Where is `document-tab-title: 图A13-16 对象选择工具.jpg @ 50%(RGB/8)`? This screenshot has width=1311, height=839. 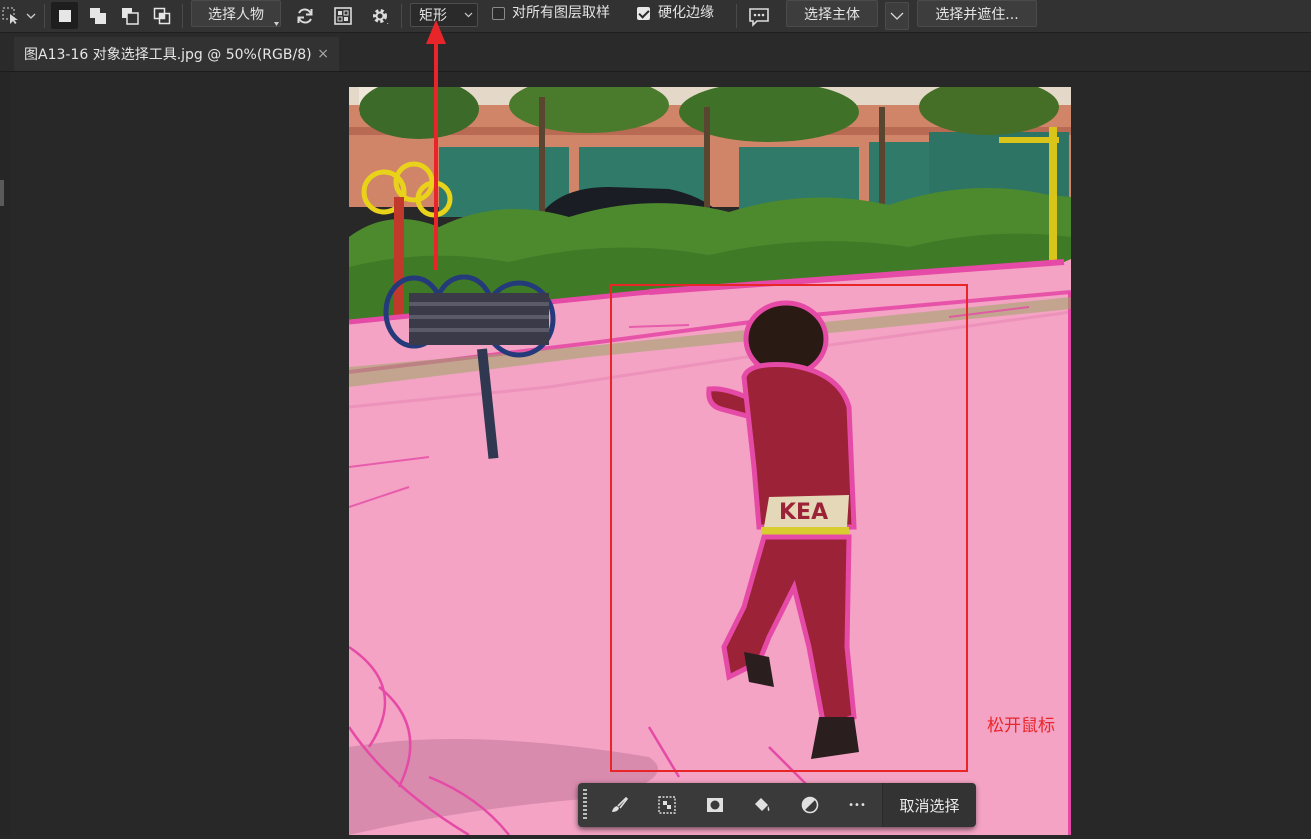 document-tab-title: 图A13-16 对象选择工具.jpg @ 50%(RGB/8) is located at coordinates (168, 55).